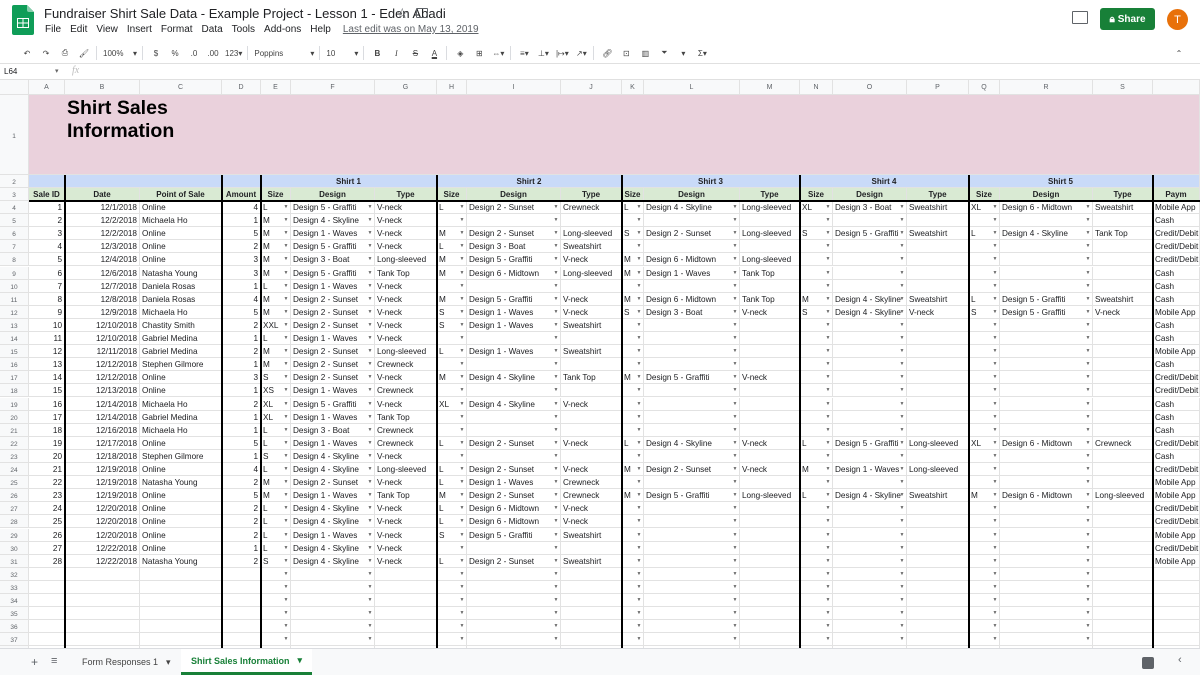 This screenshot has width=1200, height=675. I want to click on table-cell: Design 3 - Boat, so click(870, 208).